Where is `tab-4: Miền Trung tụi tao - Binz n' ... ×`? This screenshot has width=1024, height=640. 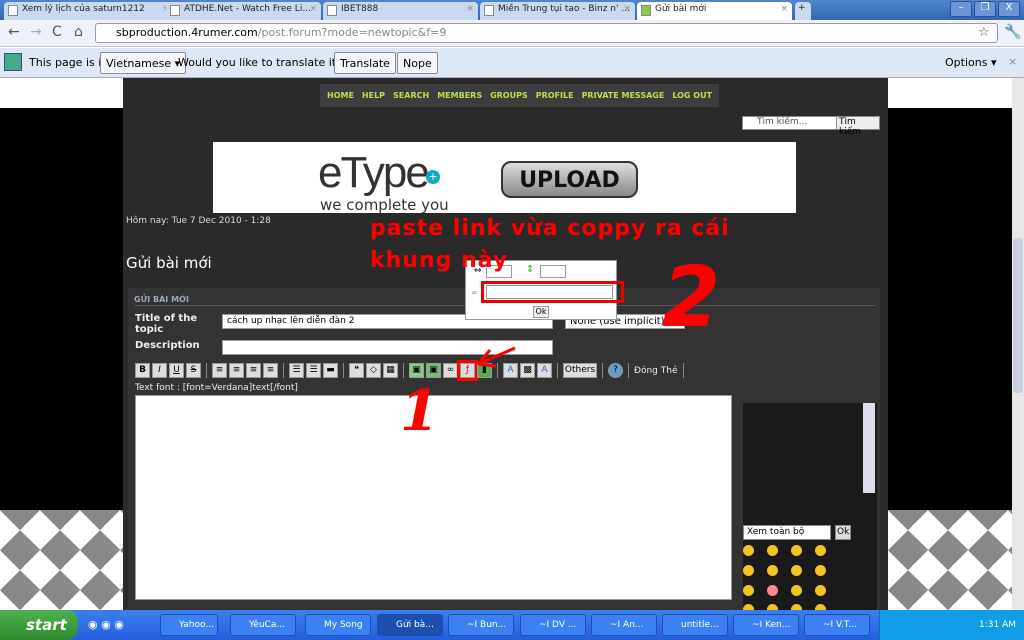 tab-4: Miền Trung tụi tao - Binz n' ... × is located at coordinates (557, 11).